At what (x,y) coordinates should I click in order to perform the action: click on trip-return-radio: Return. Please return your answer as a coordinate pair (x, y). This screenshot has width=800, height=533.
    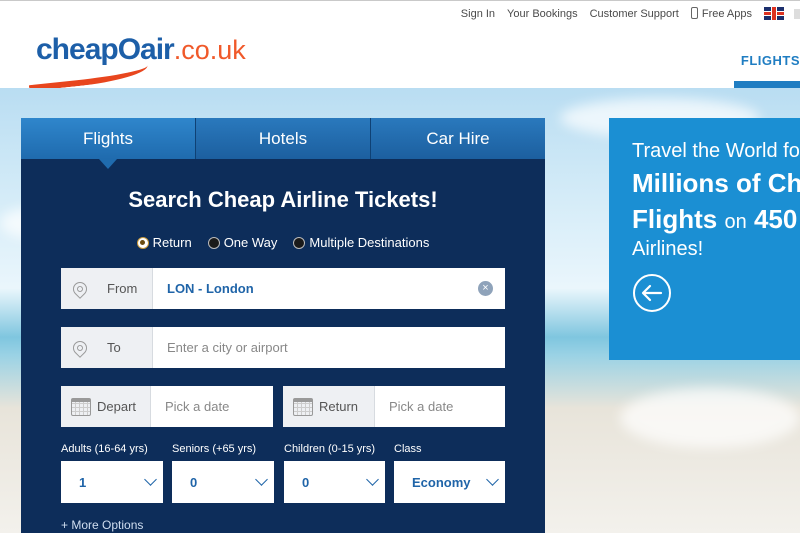
    Looking at the image, I should click on (164, 242).